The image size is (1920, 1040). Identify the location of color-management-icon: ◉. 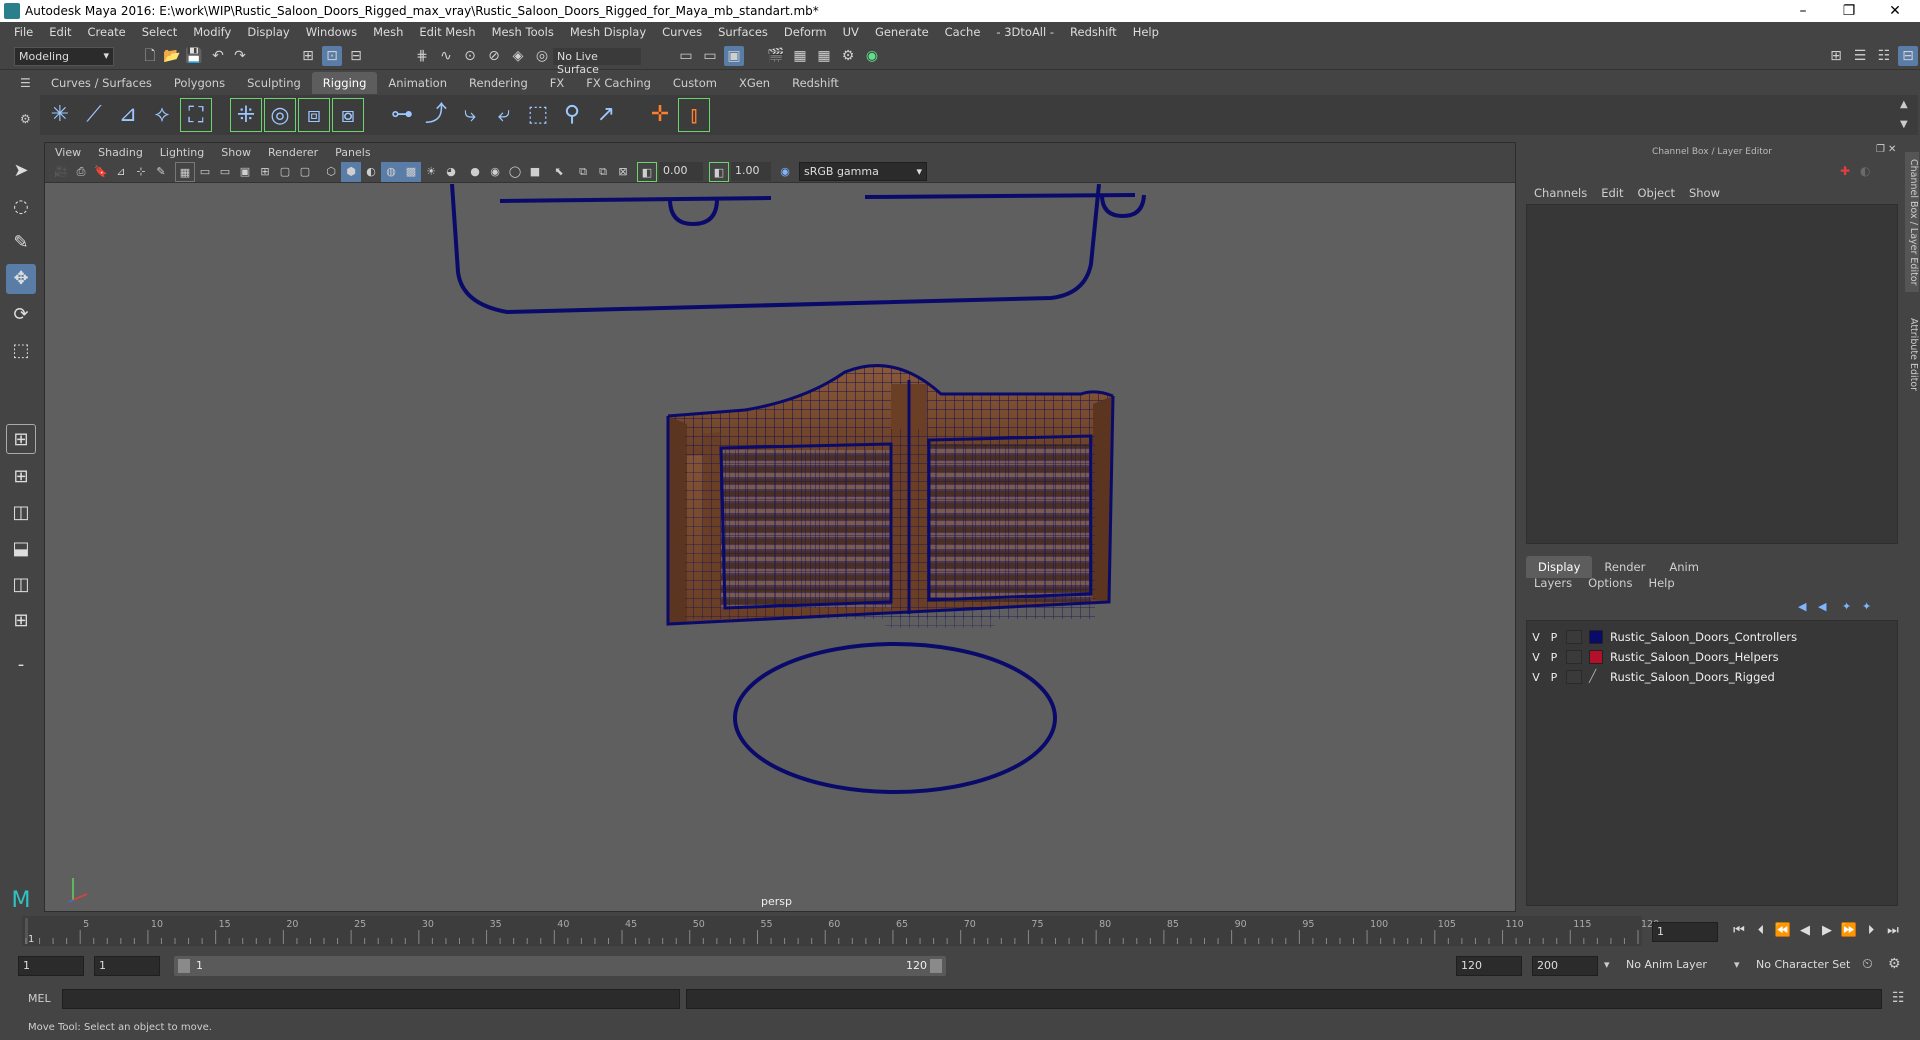
(785, 172).